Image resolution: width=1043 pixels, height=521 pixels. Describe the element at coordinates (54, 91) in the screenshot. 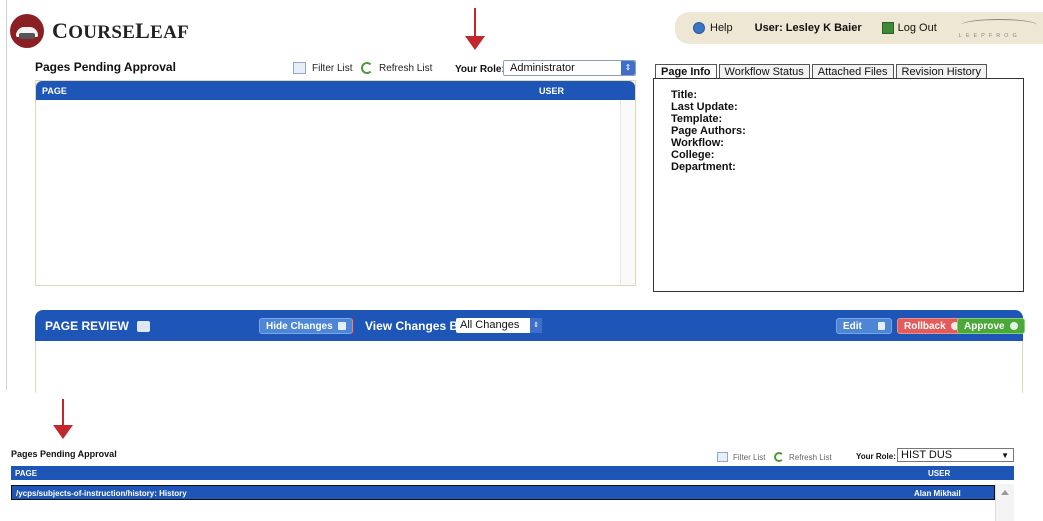

I see `col-page: PAGE` at that location.